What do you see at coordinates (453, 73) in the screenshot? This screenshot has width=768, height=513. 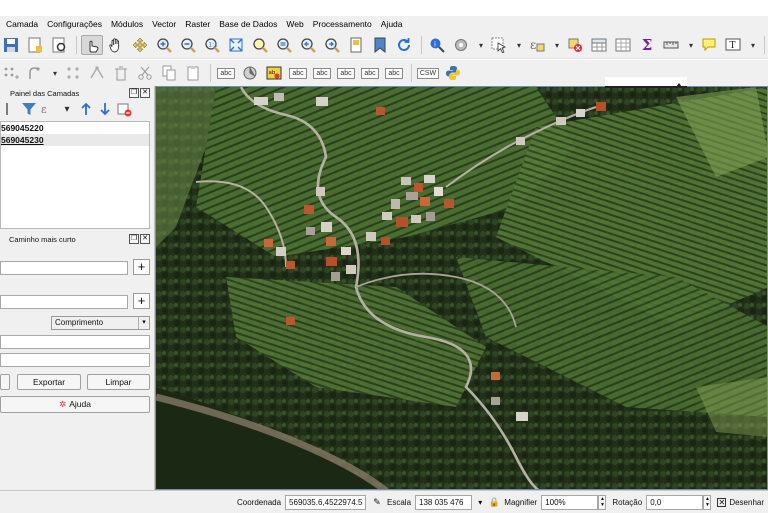 I see `python-console-icon` at bounding box center [453, 73].